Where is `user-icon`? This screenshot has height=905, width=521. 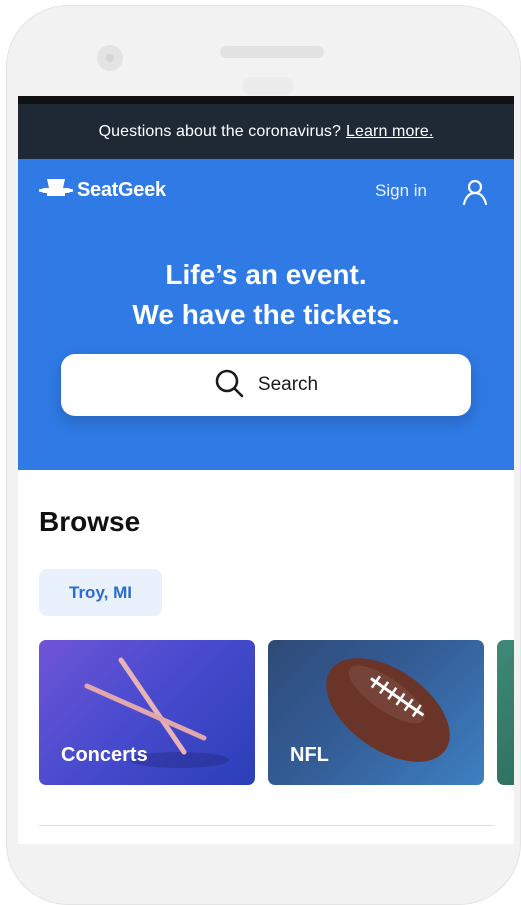 user-icon is located at coordinates (475, 194).